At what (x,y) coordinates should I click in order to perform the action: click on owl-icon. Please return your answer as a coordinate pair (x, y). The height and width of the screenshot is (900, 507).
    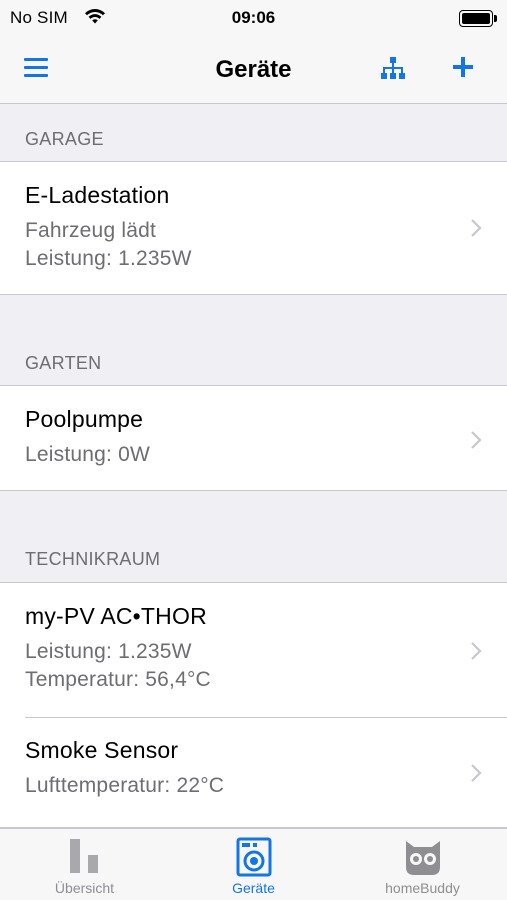
    Looking at the image, I should click on (422, 858).